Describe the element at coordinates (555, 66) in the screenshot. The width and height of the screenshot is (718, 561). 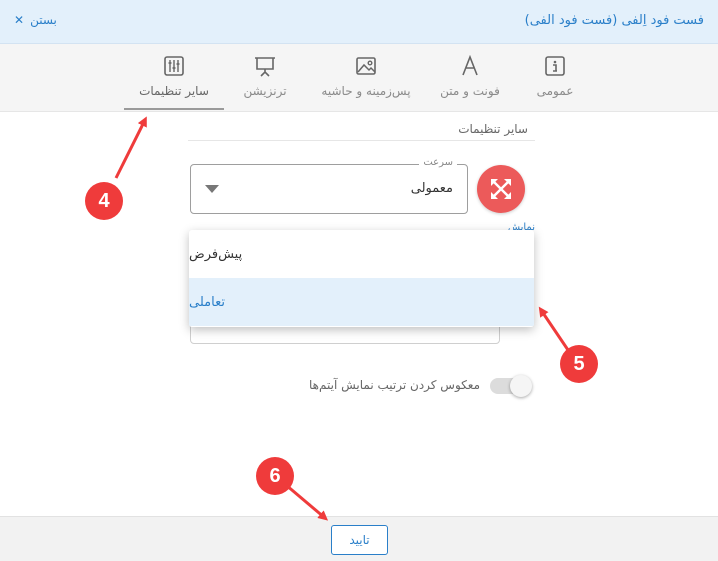
I see `info-icon` at that location.